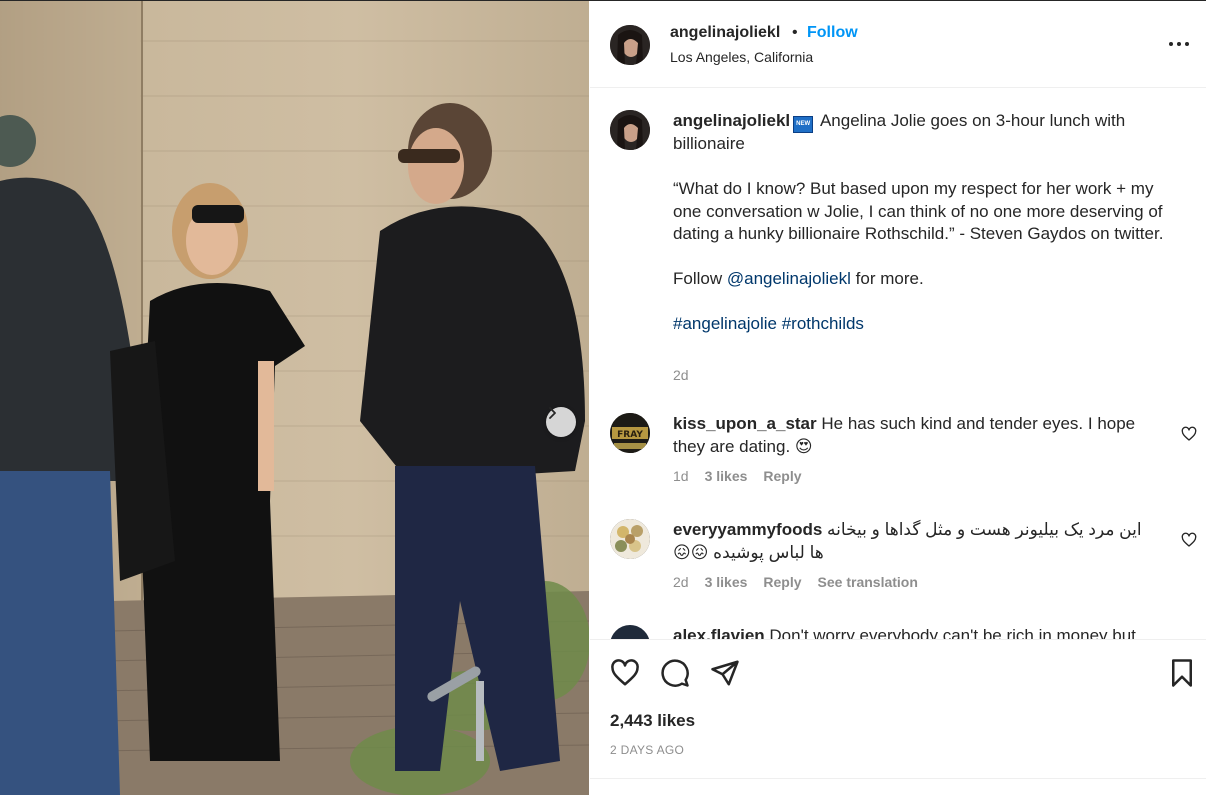 The image size is (1206, 795). Describe the element at coordinates (725, 33) in the screenshot. I see `author-username: angelinajoliekl` at that location.